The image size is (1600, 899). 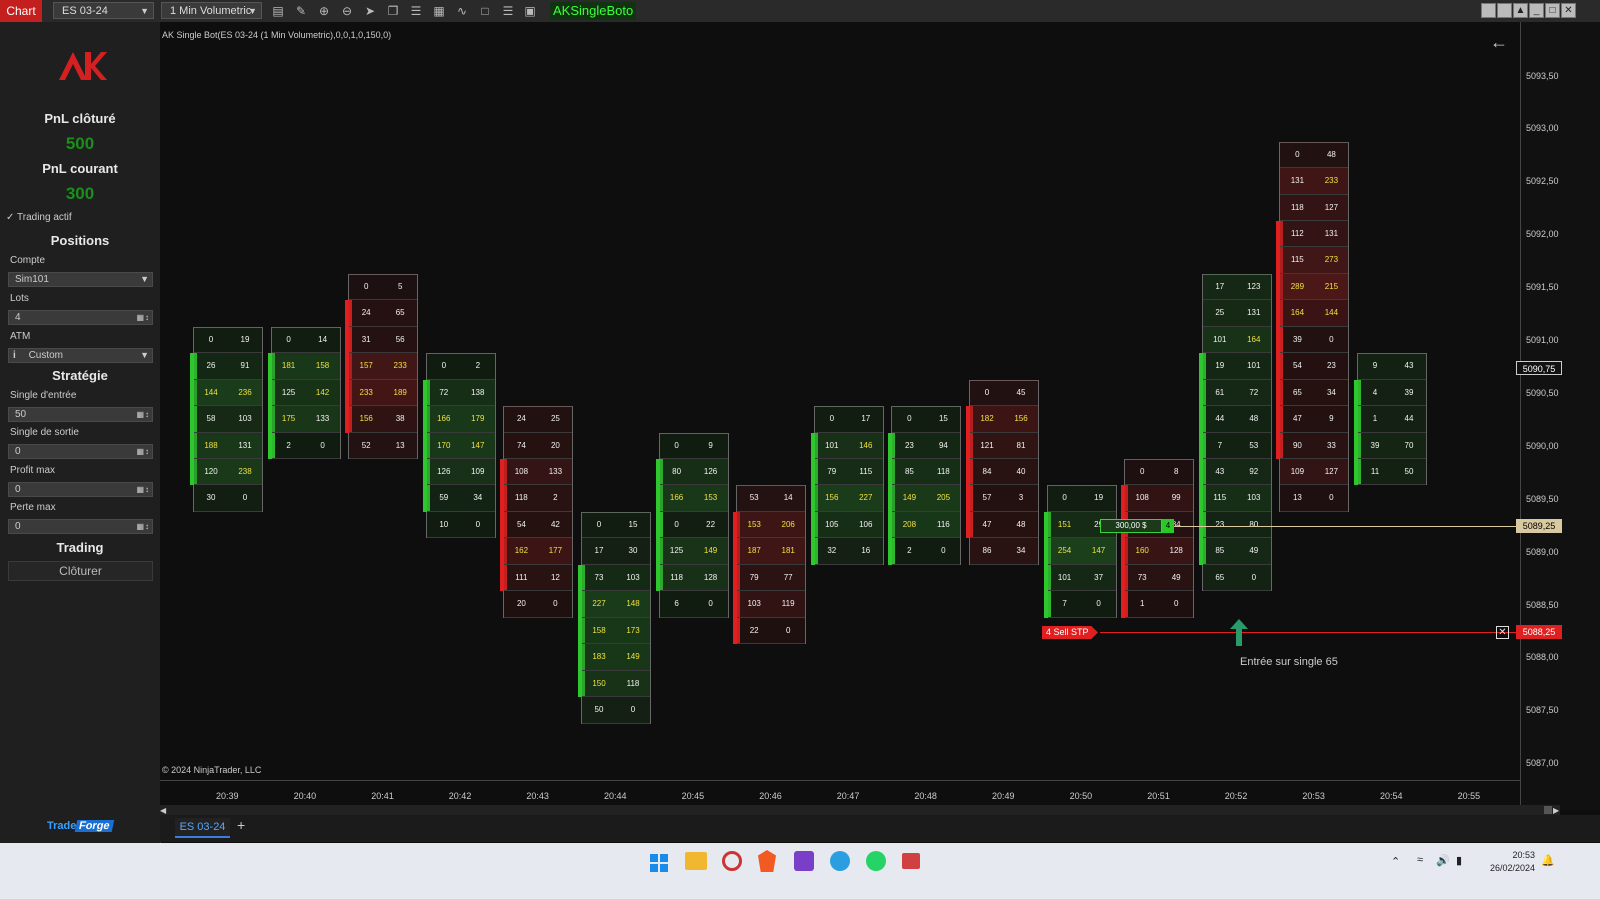 I want to click on wifi-icon: ≈, so click(x=1420, y=860).